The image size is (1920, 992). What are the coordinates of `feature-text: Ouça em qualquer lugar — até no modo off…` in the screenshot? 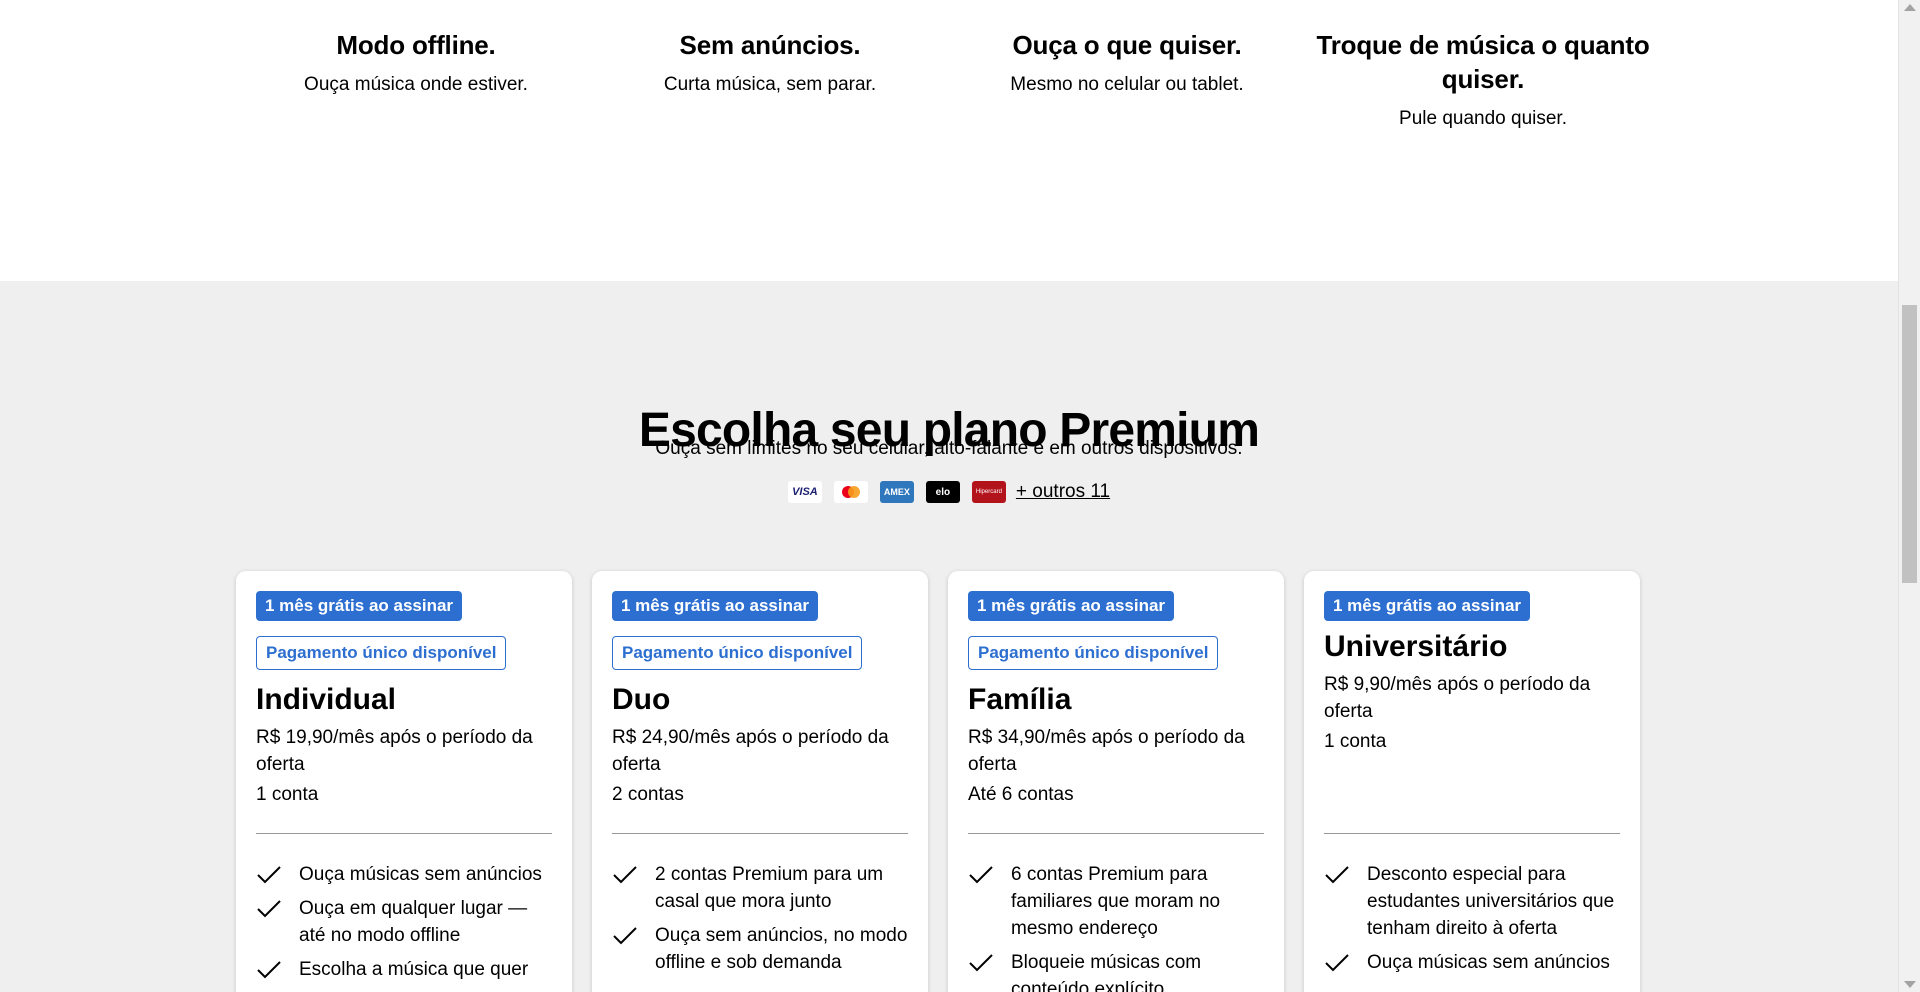 It's located at (413, 922).